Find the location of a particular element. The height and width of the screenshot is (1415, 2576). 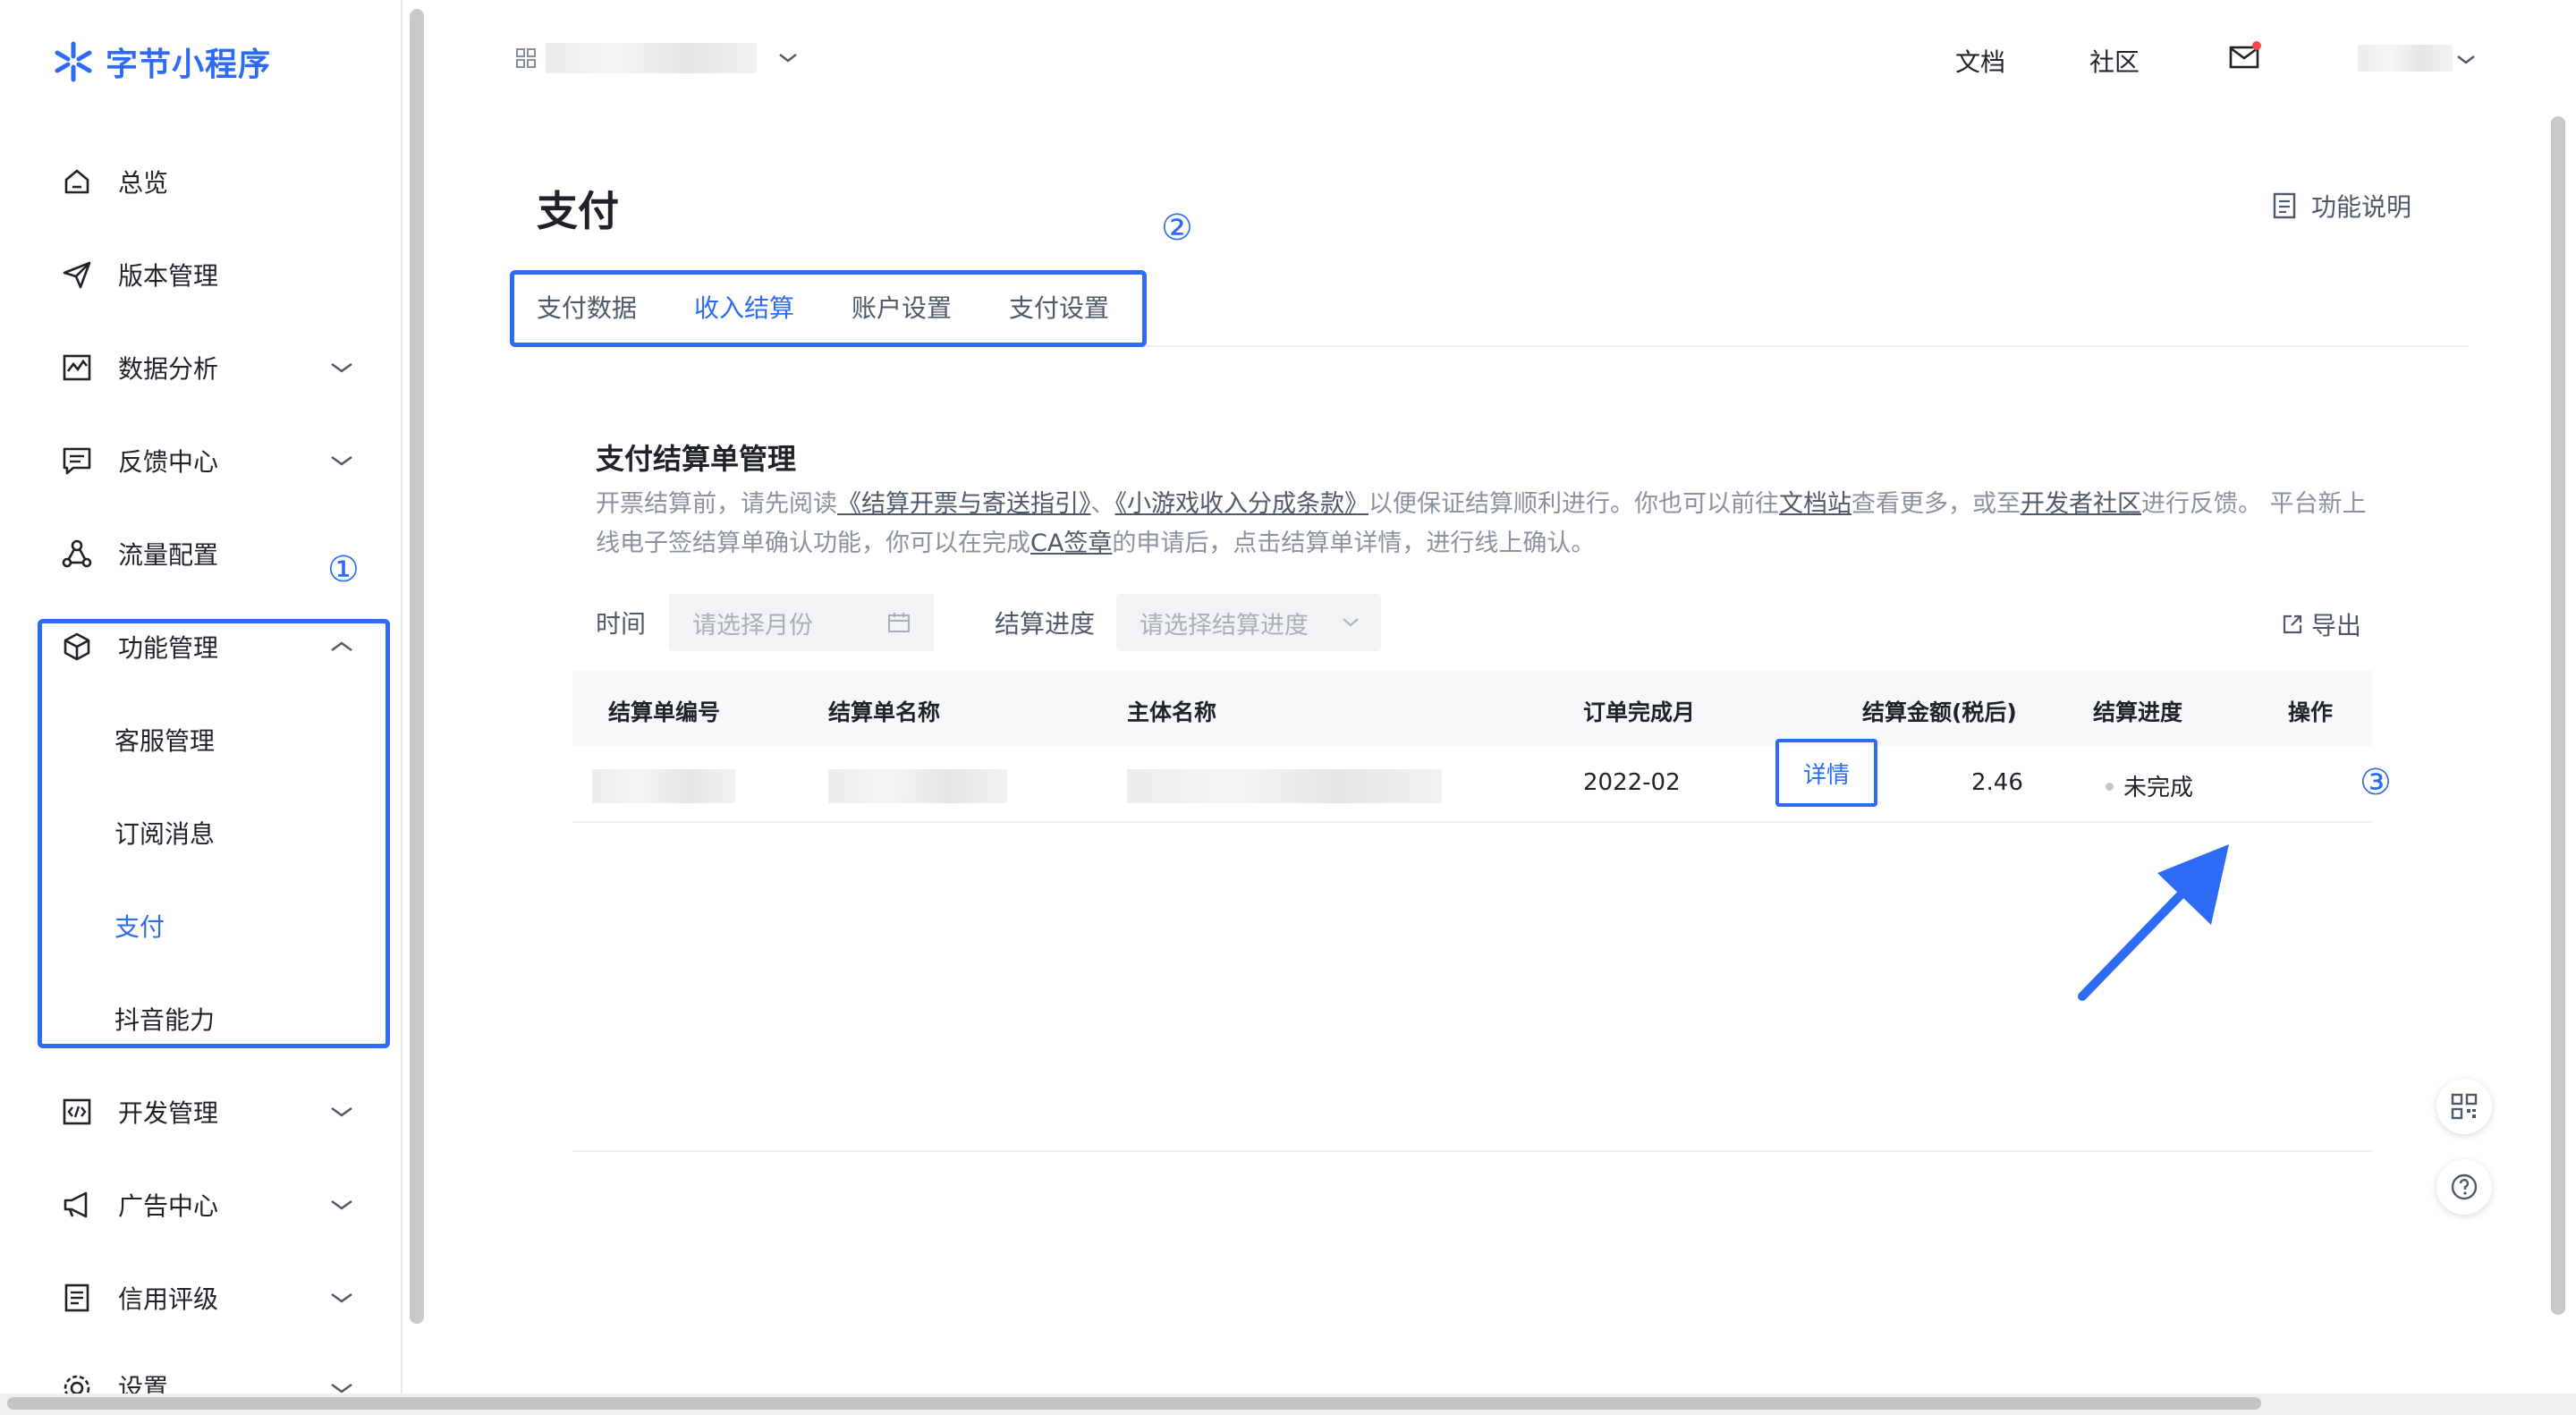

order-month: 2022-02 is located at coordinates (1632, 783).